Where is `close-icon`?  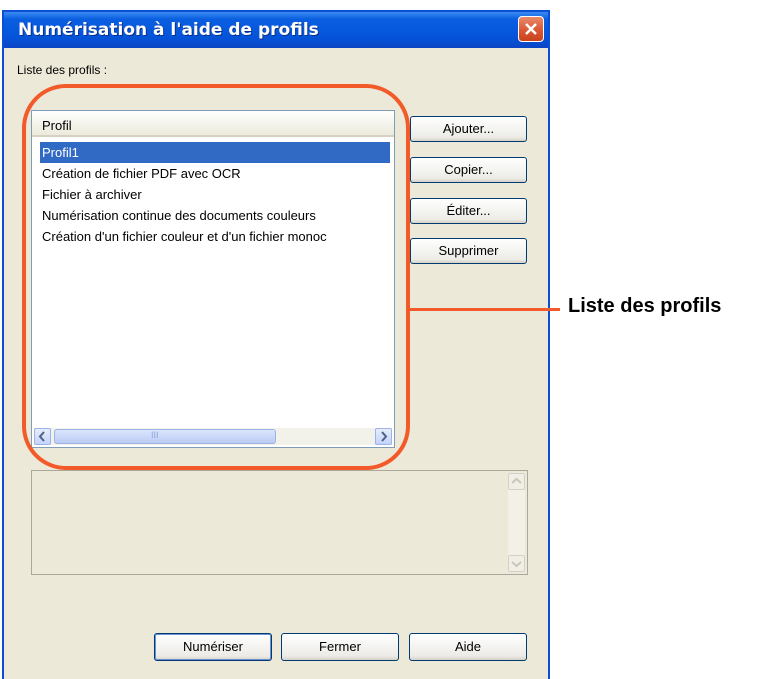 close-icon is located at coordinates (531, 29).